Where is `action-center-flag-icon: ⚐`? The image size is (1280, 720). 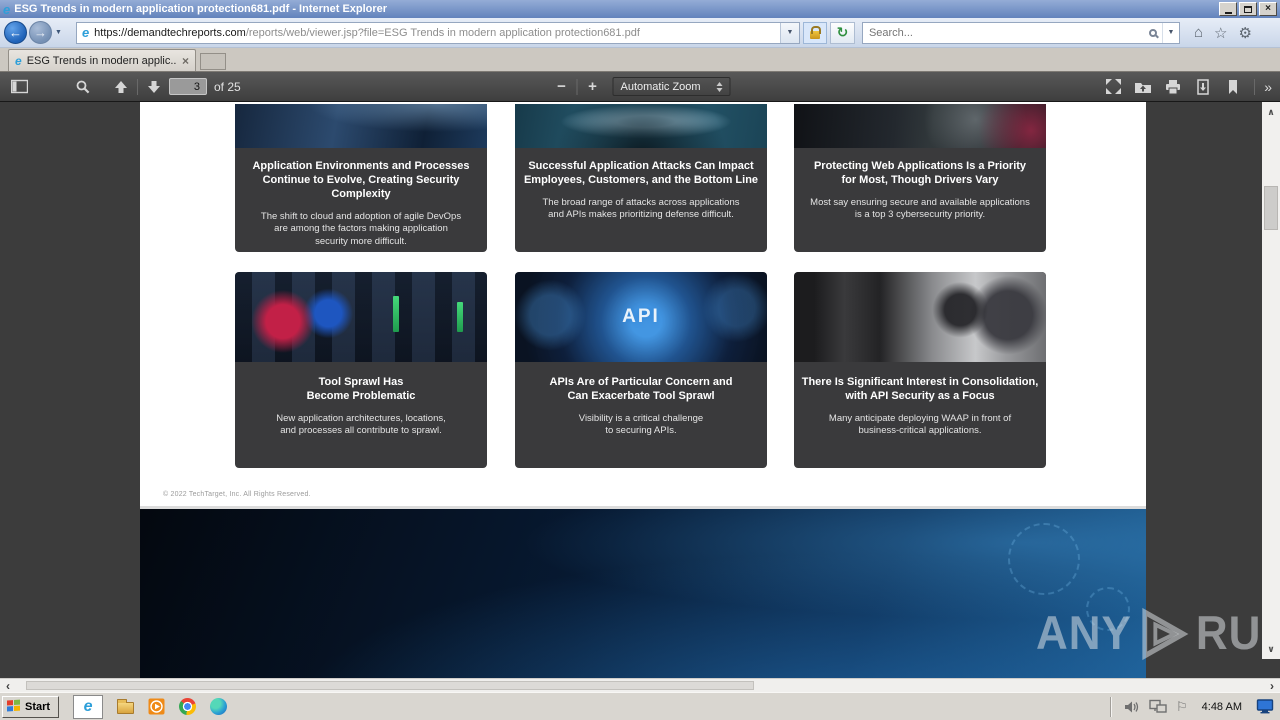 action-center-flag-icon: ⚐ is located at coordinates (1182, 706).